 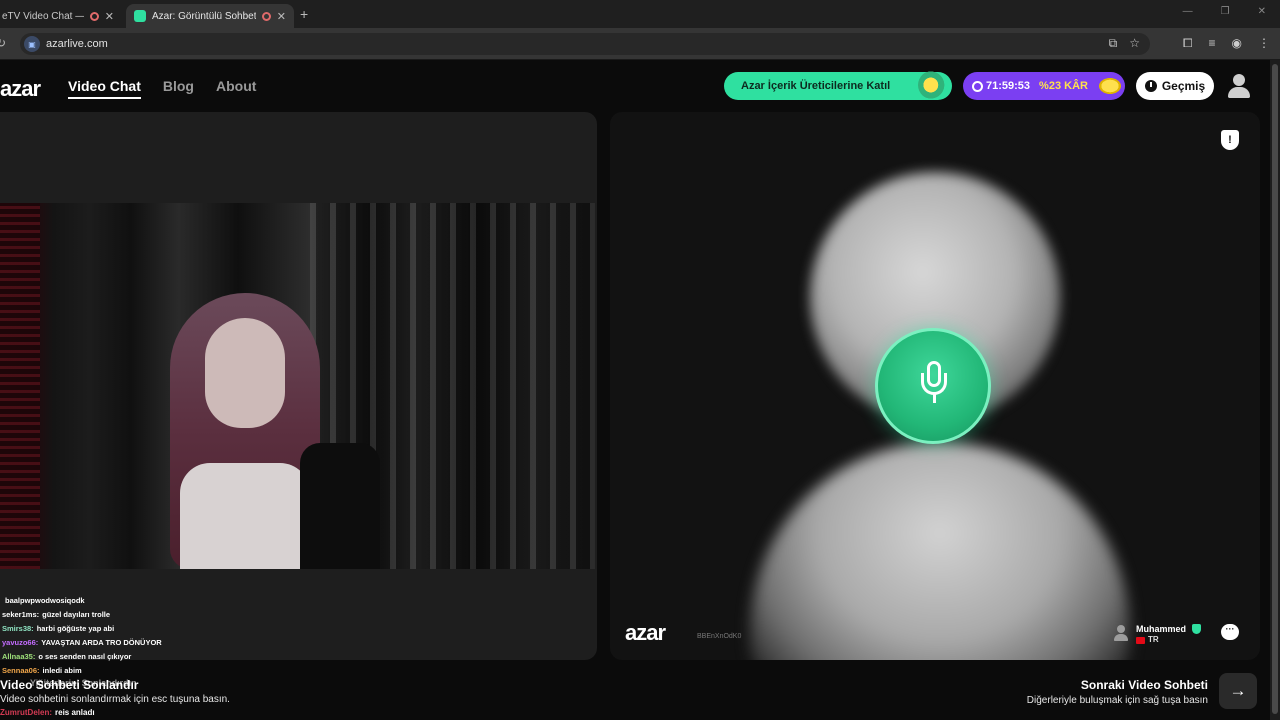 I want to click on next-chat-title: Sonraki Video Sohbeti, so click(x=1144, y=685).